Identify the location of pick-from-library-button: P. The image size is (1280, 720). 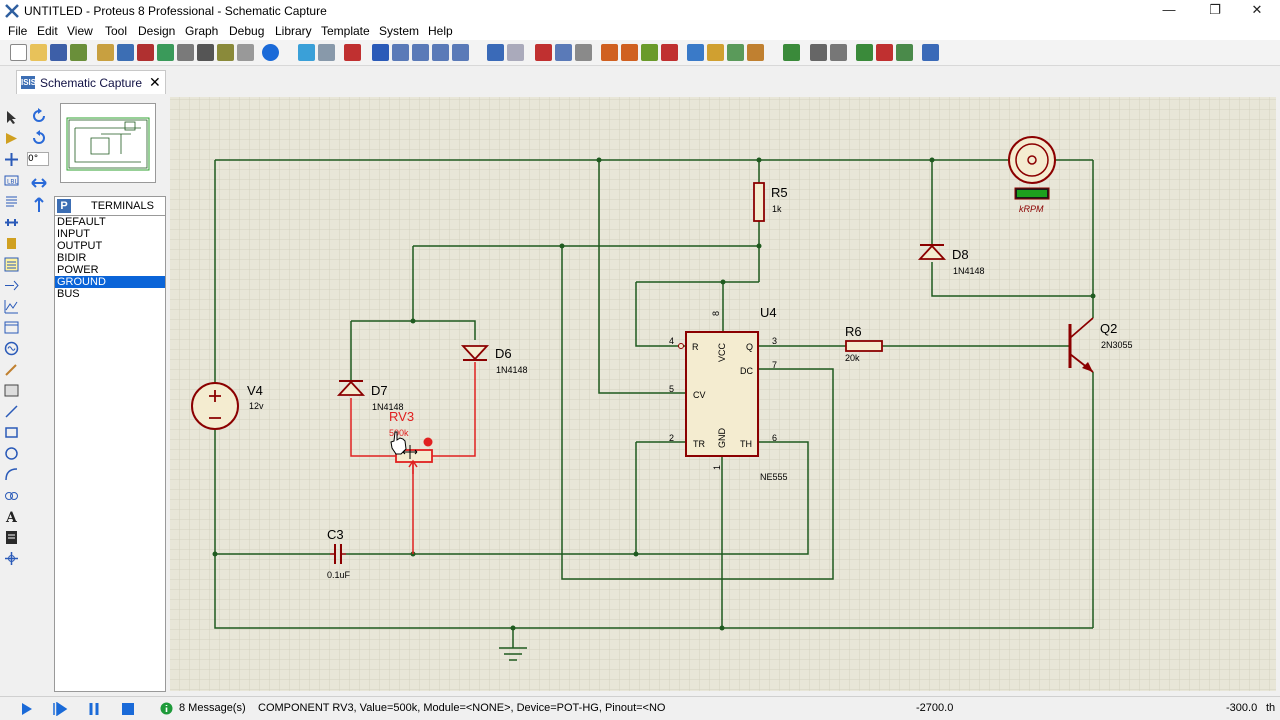
(64, 206).